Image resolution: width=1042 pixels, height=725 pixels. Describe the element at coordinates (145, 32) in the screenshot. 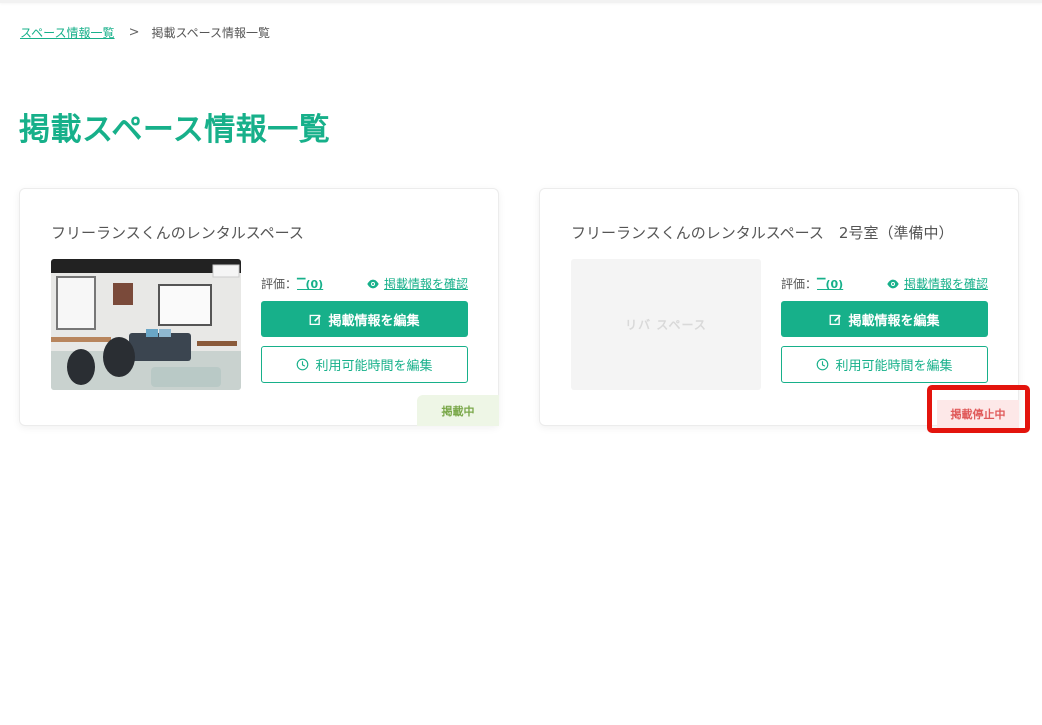

I see `breadcrumb: スペース情報一覧 > 掲載スペース情報一覧` at that location.